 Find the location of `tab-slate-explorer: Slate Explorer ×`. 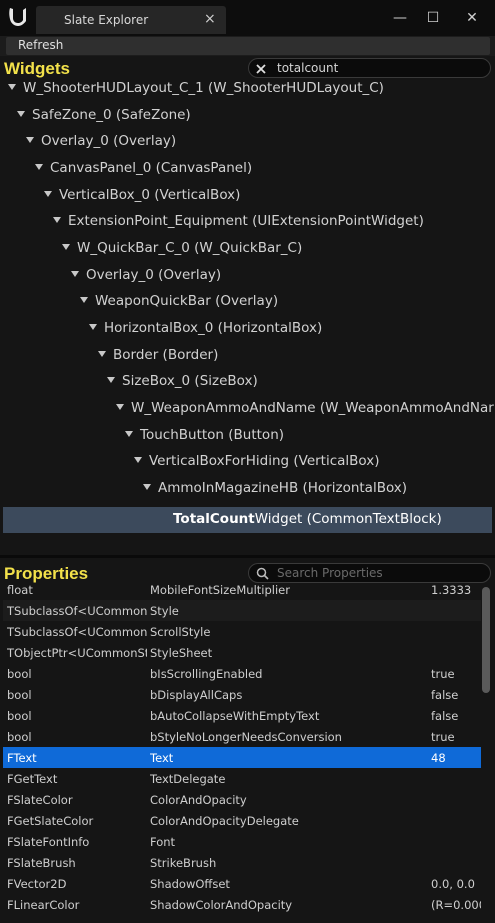

tab-slate-explorer: Slate Explorer × is located at coordinates (131, 20).